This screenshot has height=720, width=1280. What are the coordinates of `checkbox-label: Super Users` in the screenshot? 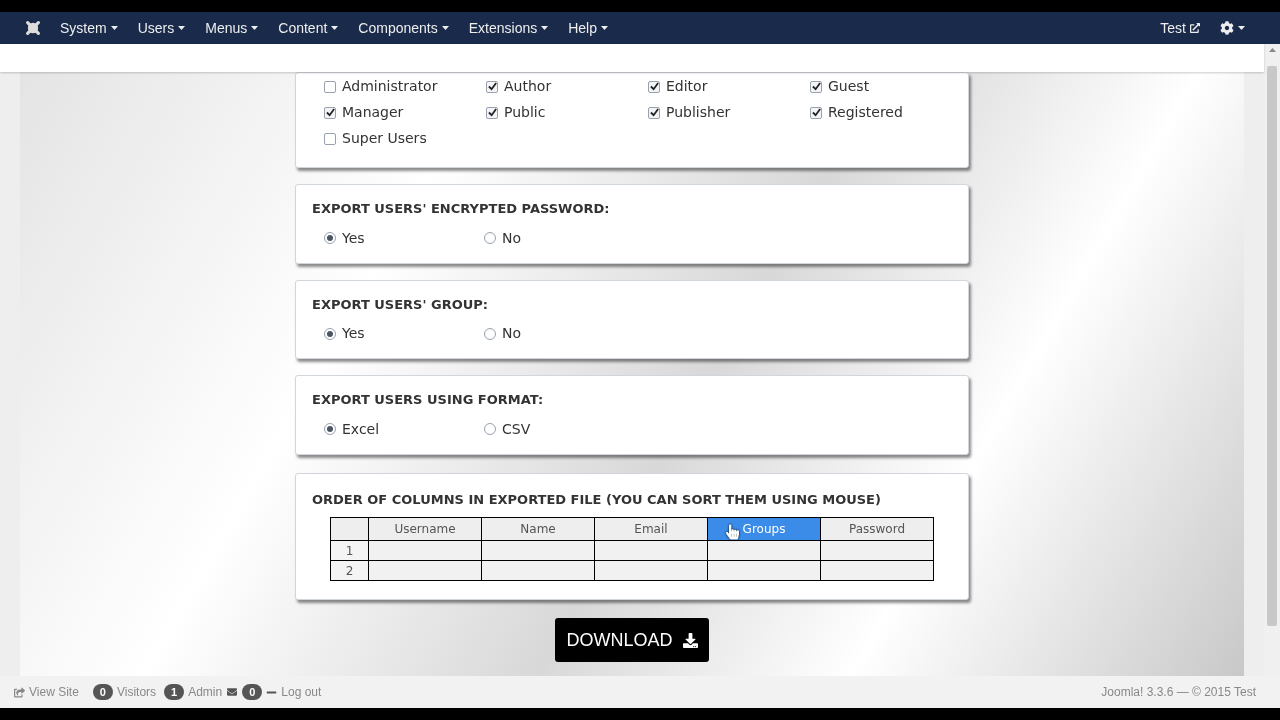 It's located at (384, 138).